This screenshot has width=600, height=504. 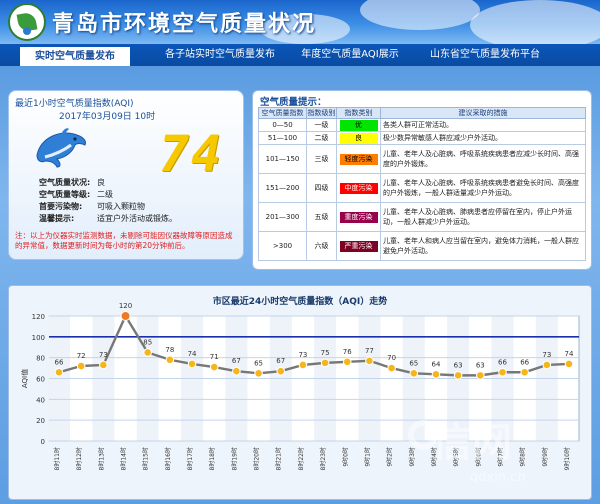 I want to click on info-row-status: 空气质量状况: 良, so click(x=72, y=182).